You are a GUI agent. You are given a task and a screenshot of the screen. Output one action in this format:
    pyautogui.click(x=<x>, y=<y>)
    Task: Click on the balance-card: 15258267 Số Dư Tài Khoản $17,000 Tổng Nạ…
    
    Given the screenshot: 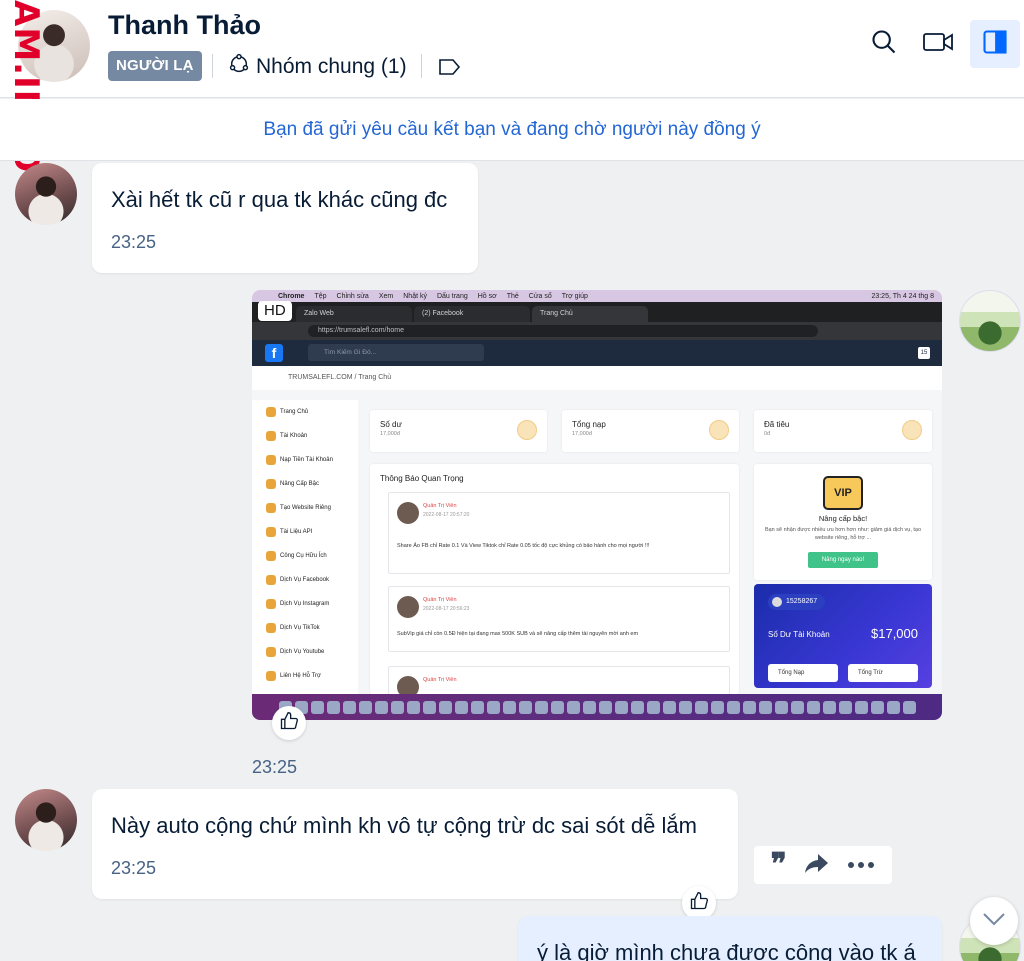 What is the action you would take?
    pyautogui.click(x=843, y=636)
    